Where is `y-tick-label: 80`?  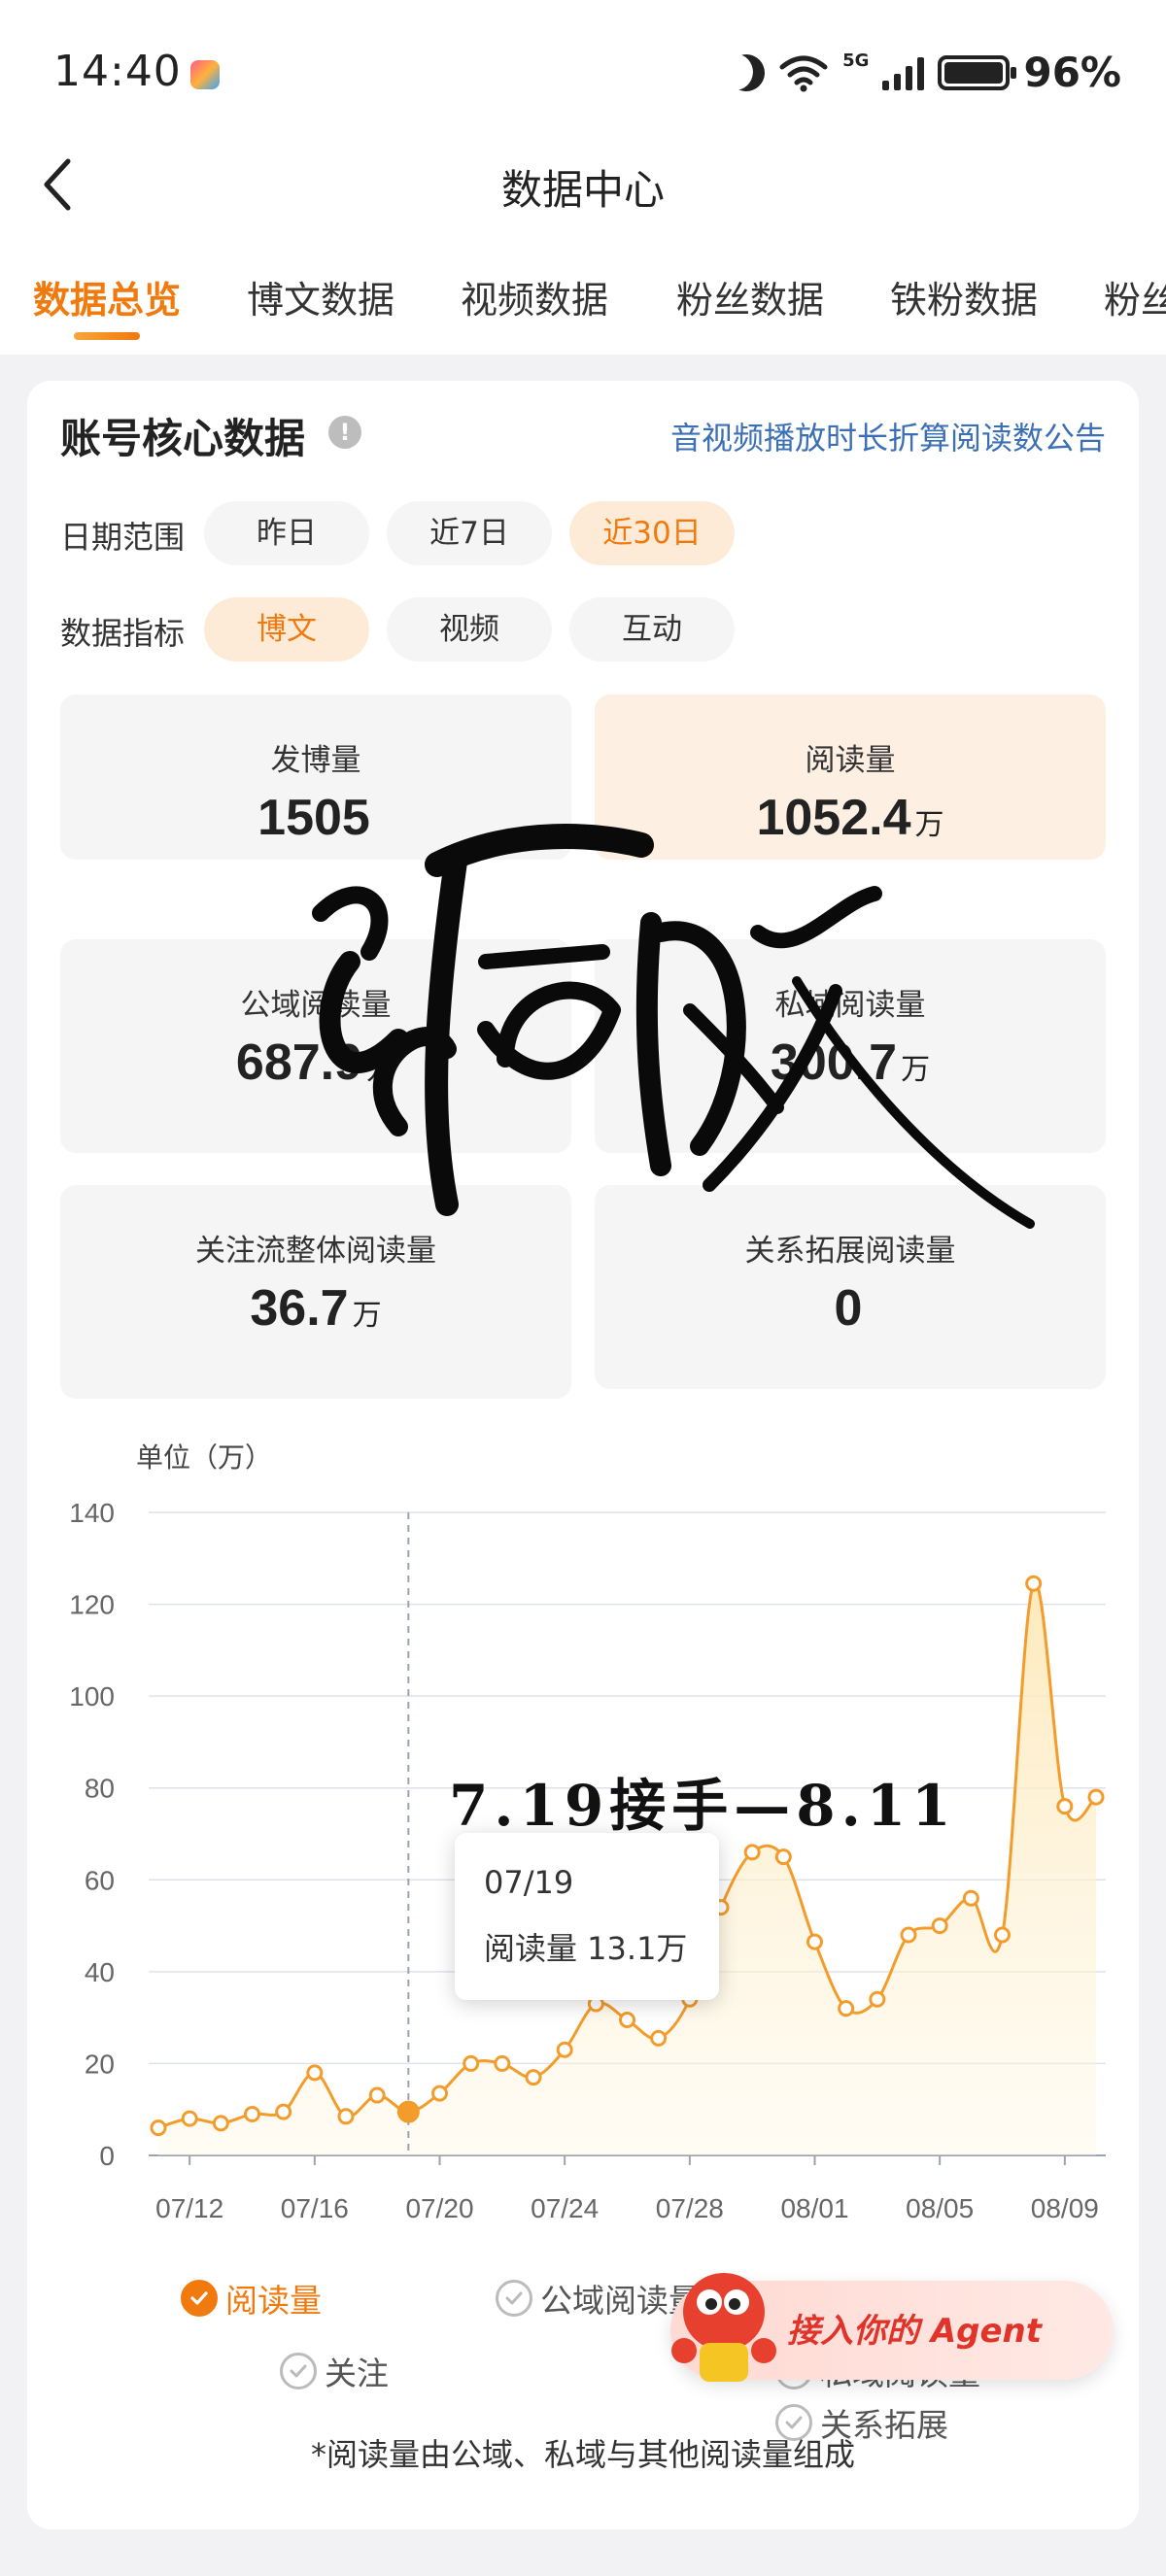 y-tick-label: 80 is located at coordinates (100, 1789).